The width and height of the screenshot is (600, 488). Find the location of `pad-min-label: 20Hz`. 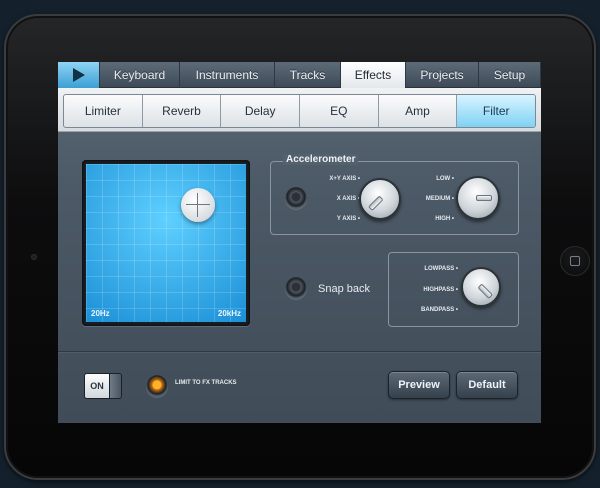

pad-min-label: 20Hz is located at coordinates (100, 313).